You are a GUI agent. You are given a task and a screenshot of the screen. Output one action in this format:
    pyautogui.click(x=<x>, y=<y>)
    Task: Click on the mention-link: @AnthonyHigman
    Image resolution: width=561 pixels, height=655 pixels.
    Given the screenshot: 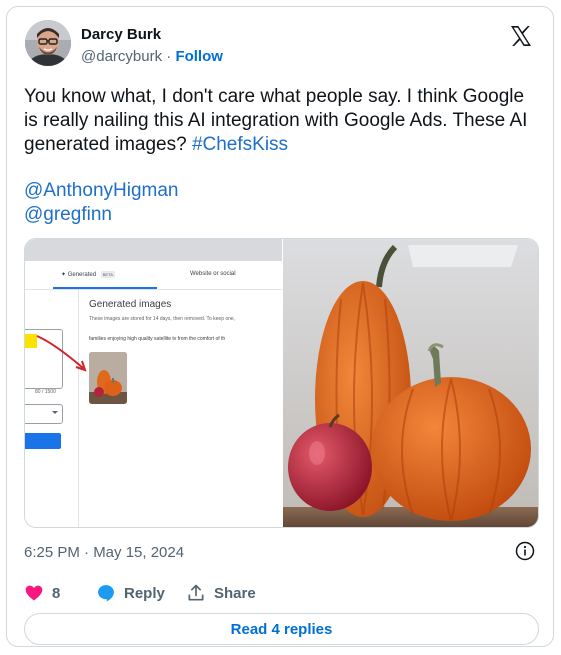 What is the action you would take?
    pyautogui.click(x=101, y=191)
    